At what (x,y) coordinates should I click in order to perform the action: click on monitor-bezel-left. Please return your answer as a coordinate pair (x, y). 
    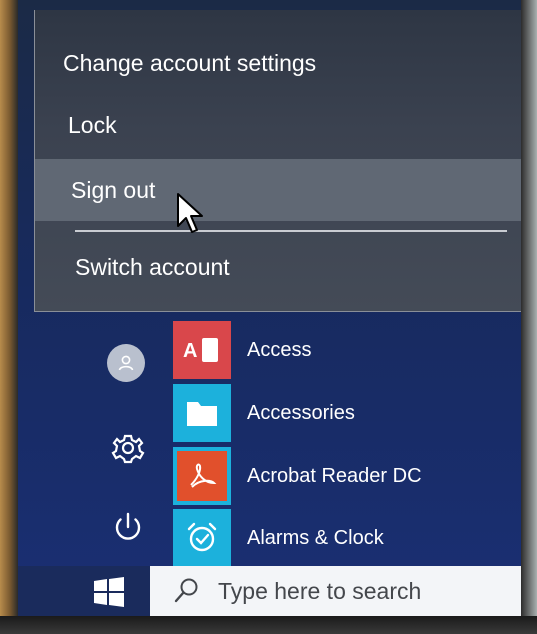
    Looking at the image, I should click on (9, 317).